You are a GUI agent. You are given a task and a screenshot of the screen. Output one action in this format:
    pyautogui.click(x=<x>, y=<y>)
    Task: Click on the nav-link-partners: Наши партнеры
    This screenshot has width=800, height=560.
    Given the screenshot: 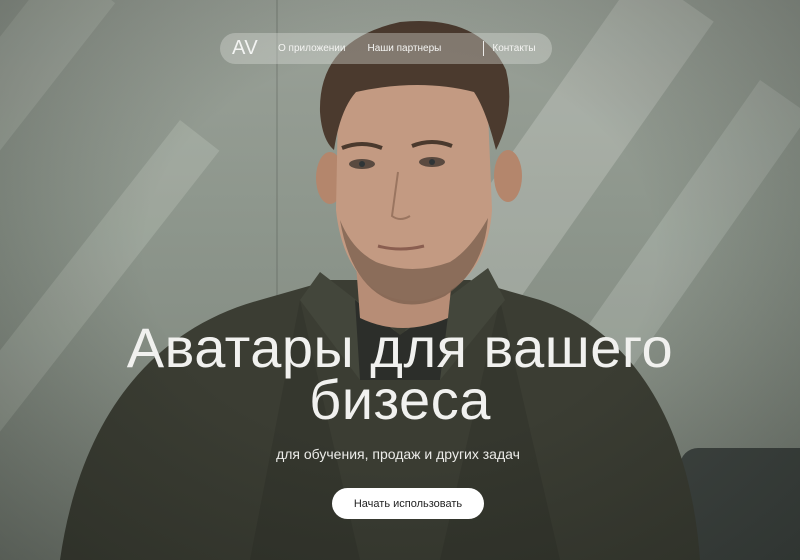 What is the action you would take?
    pyautogui.click(x=404, y=48)
    